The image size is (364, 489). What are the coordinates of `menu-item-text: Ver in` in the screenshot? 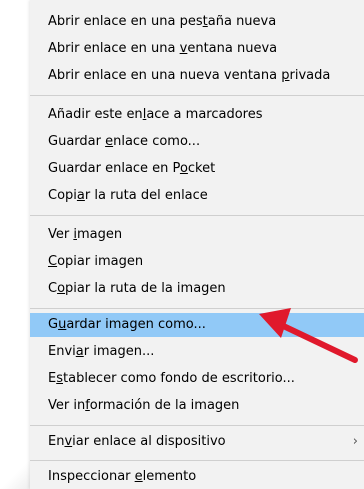 It's located at (67, 405).